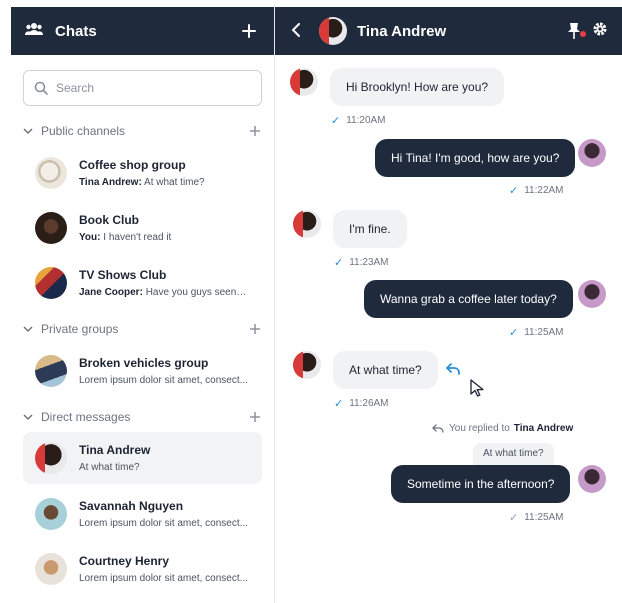  I want to click on reply-note: You replied to Tina Andrew, so click(502, 428).